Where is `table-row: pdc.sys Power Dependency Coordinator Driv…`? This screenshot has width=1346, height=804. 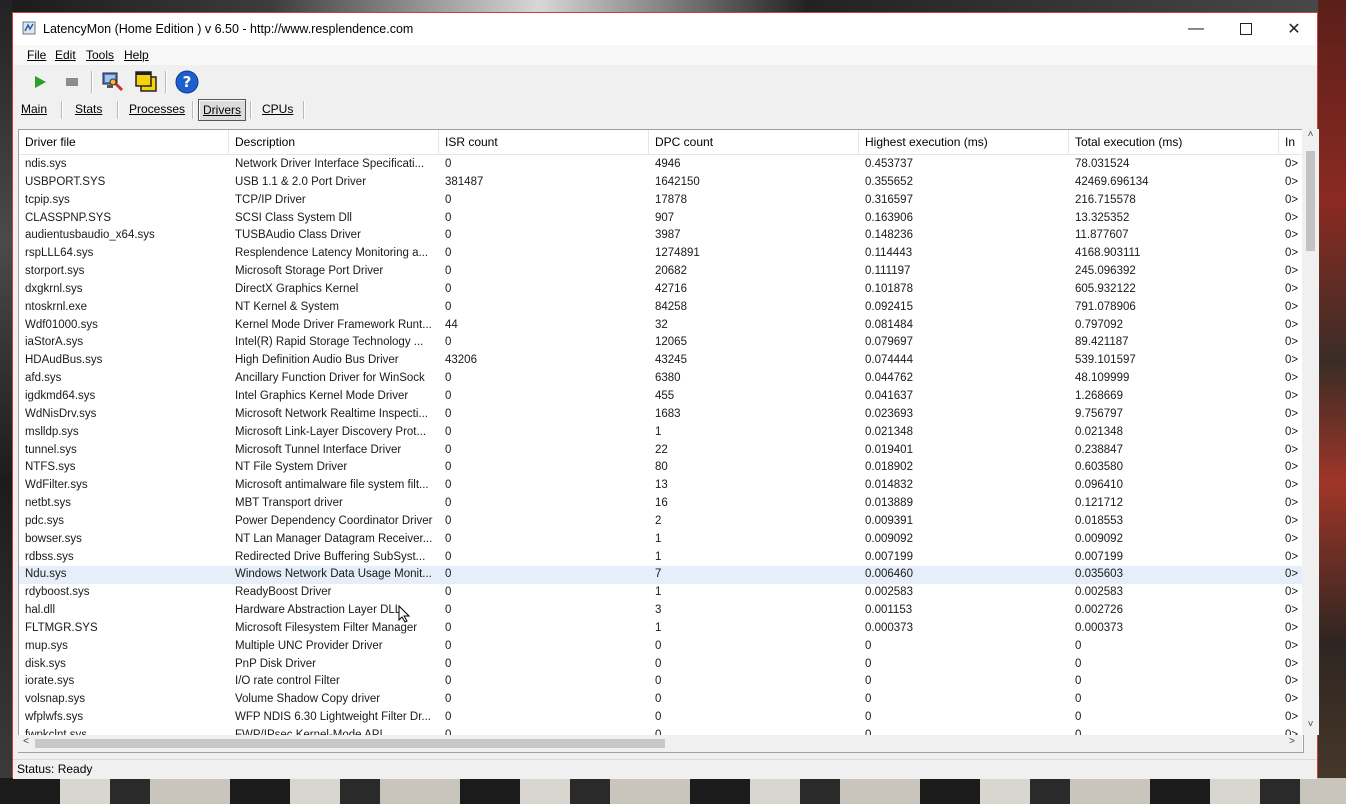
table-row: pdc.sys Power Dependency Coordinator Driv… is located at coordinates (661, 522).